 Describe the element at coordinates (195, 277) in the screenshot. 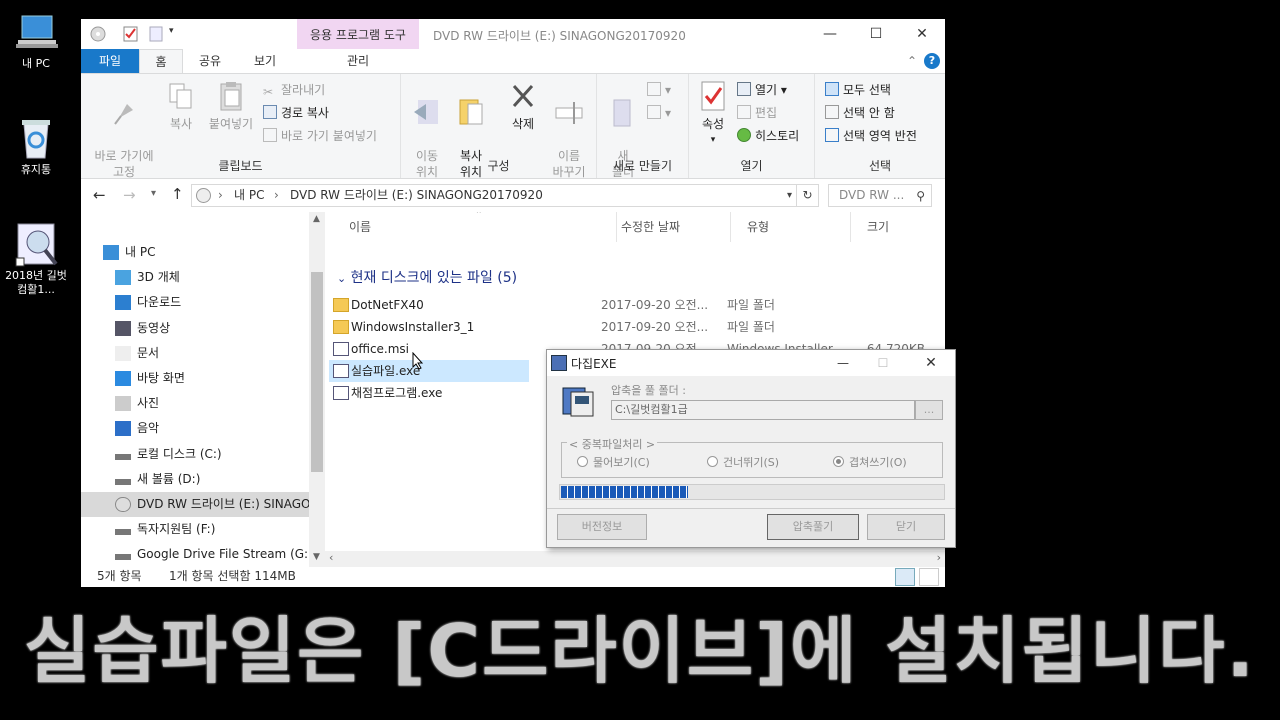

I see `nav-item: 3D 개체` at that location.